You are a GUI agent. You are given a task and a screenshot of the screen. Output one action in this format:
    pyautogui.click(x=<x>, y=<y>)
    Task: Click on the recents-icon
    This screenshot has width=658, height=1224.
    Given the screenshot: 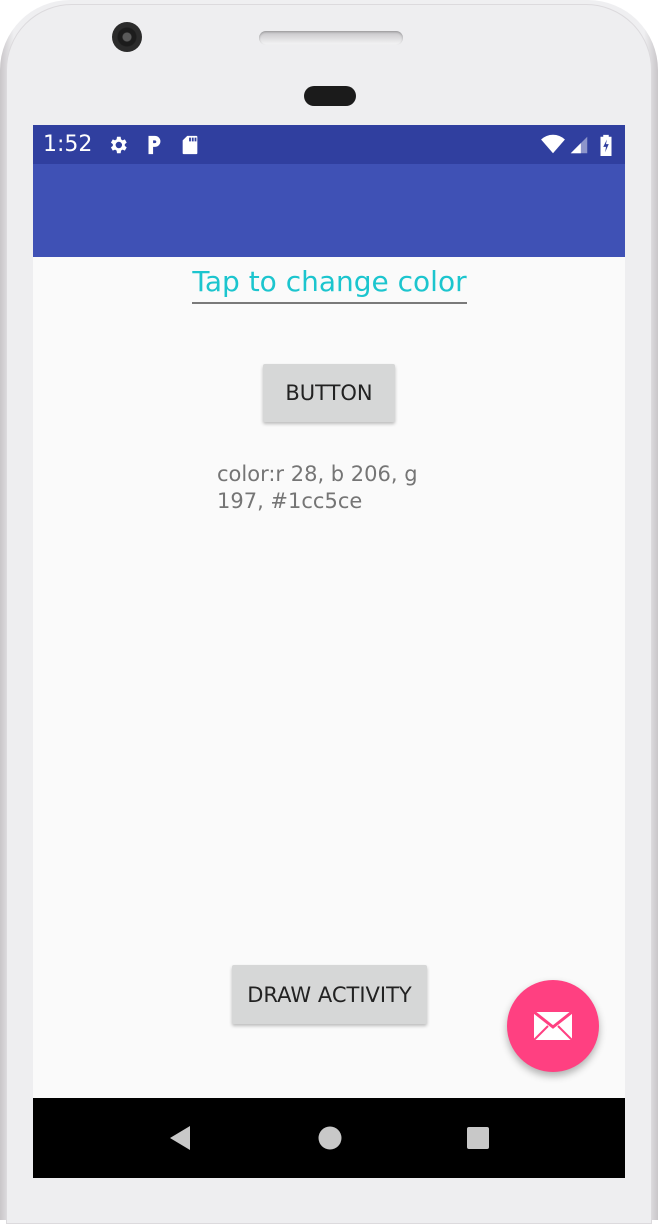 What is the action you would take?
    pyautogui.click(x=478, y=1138)
    